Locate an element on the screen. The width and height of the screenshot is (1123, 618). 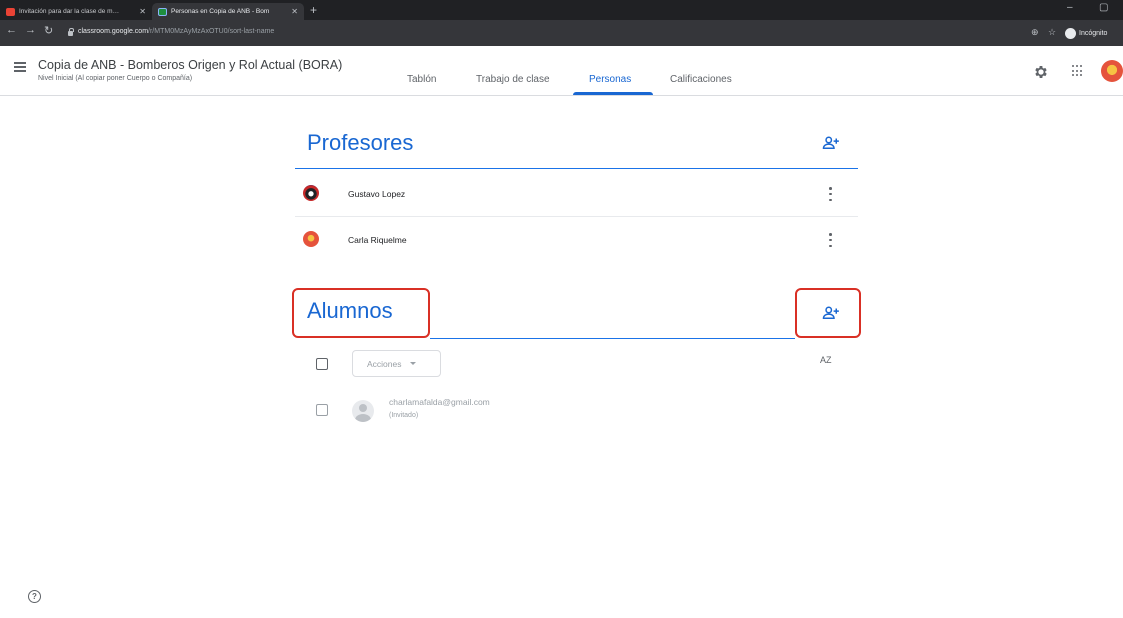
reload-icon: ↻ is located at coordinates (48, 30).